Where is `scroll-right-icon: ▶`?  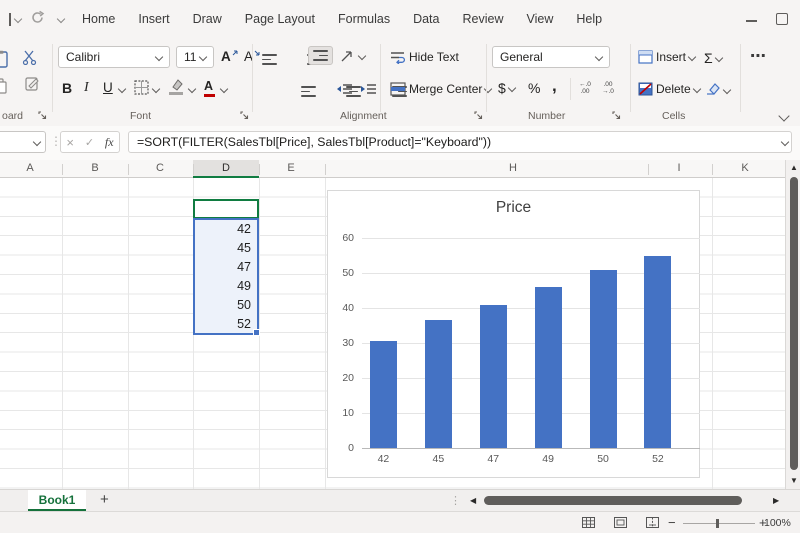 scroll-right-icon: ▶ is located at coordinates (776, 501).